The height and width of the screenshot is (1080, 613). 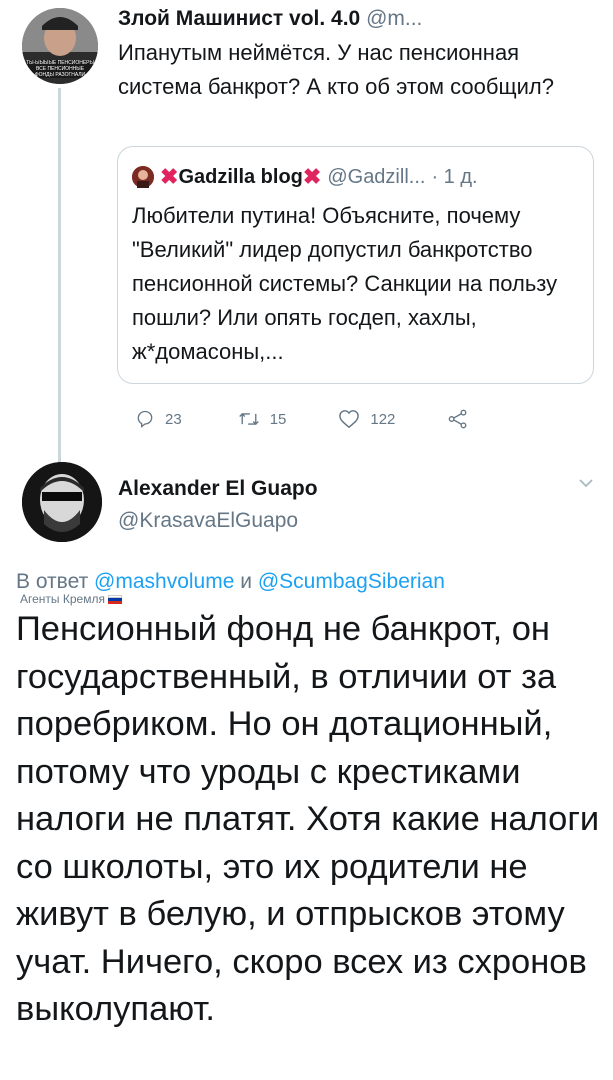 What do you see at coordinates (62, 599) in the screenshot?
I see `account-label-text: Агенты Кремля` at bounding box center [62, 599].